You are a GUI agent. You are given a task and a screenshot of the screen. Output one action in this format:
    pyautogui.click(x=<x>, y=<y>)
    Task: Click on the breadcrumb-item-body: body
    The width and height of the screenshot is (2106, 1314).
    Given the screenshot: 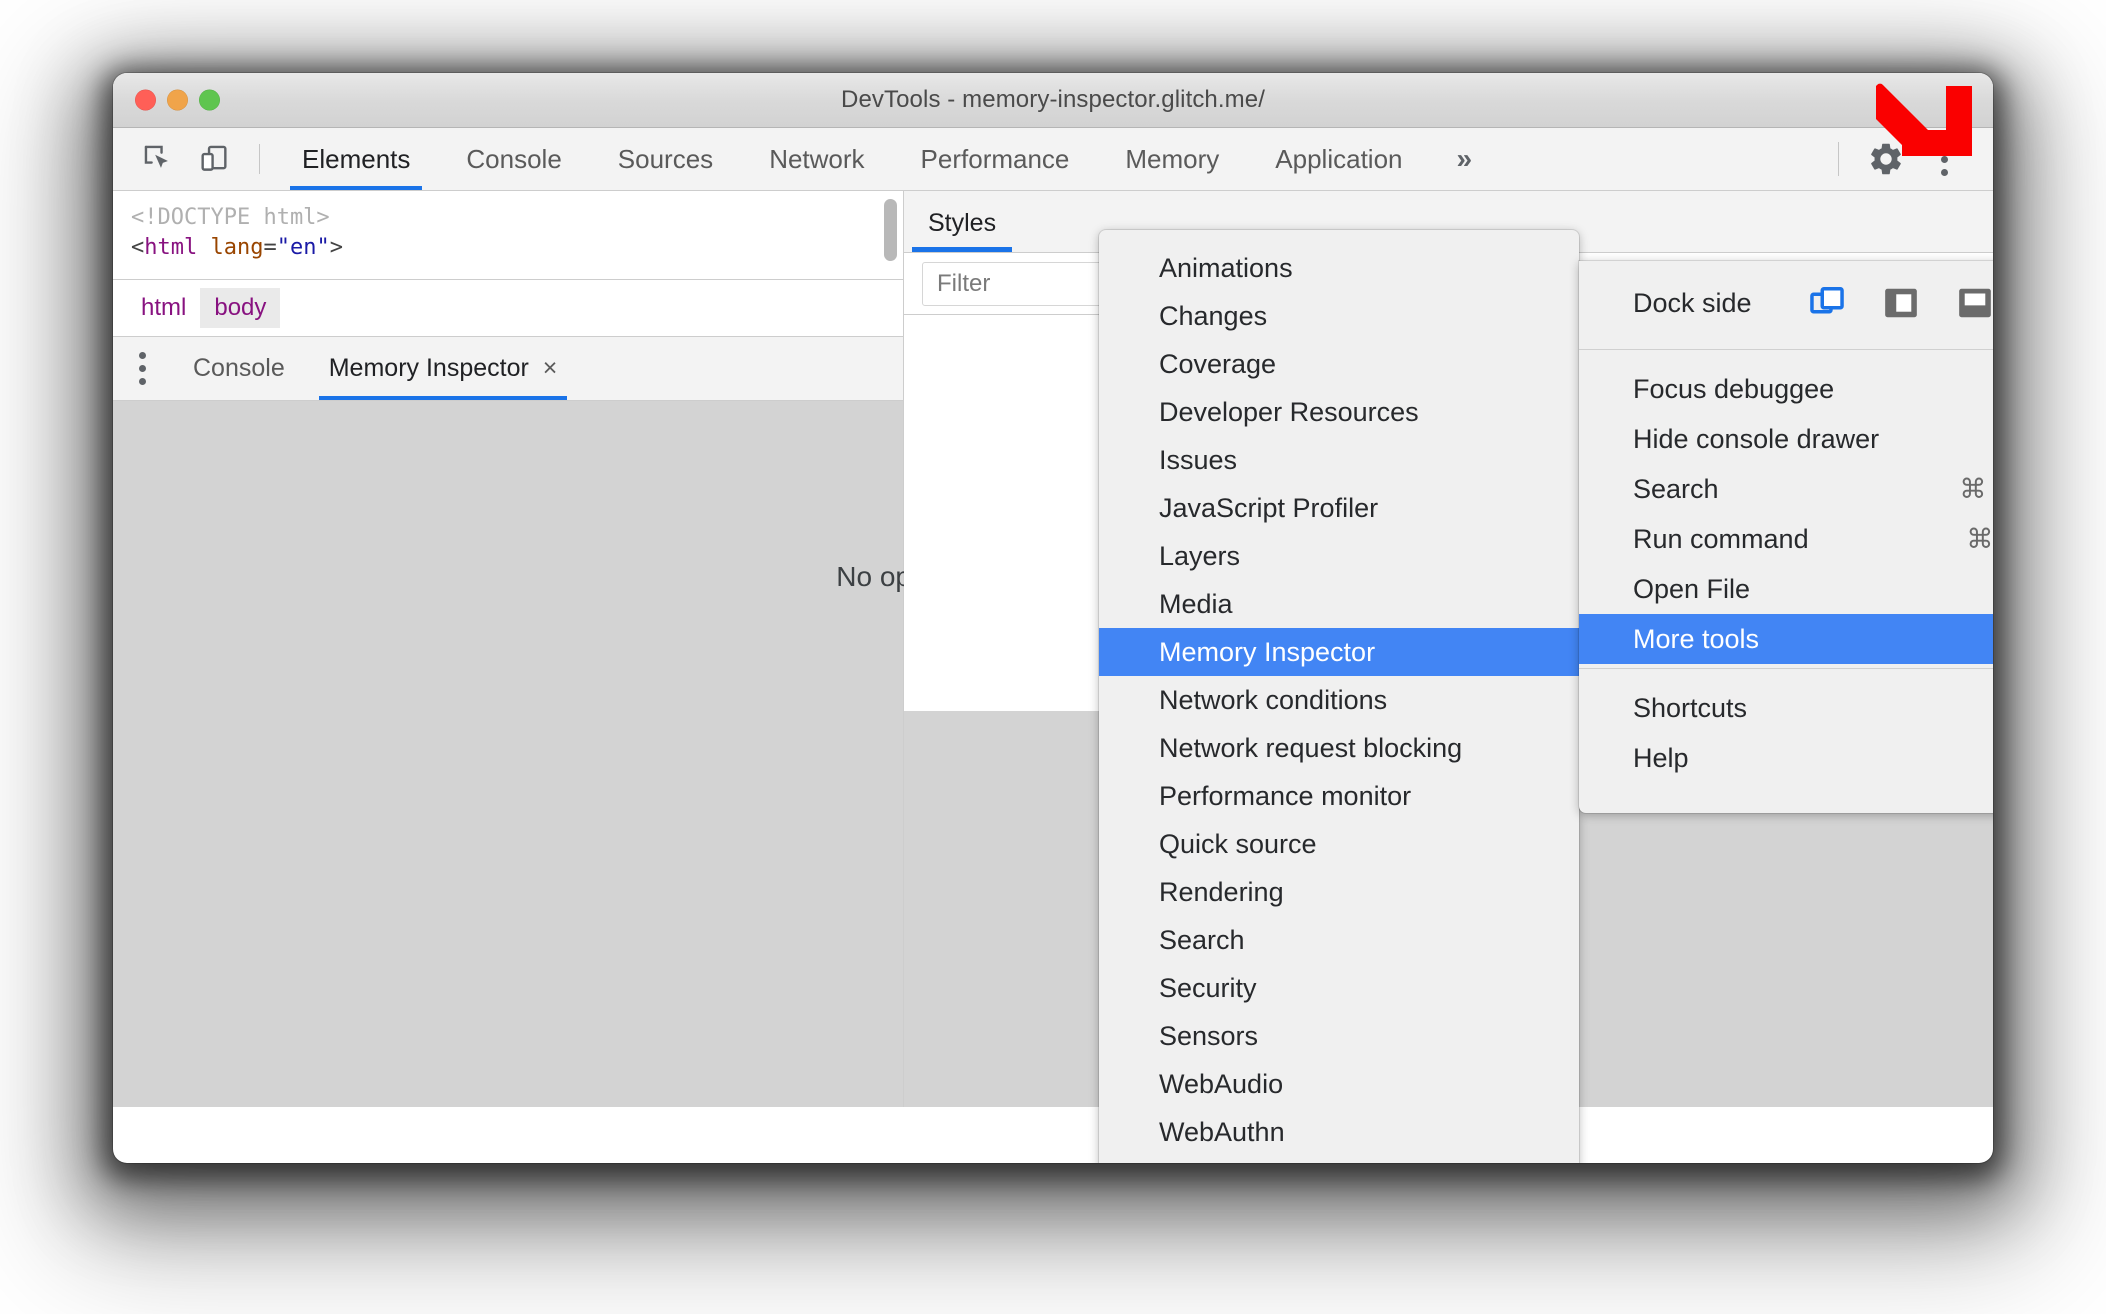 What is the action you would take?
    pyautogui.click(x=240, y=308)
    